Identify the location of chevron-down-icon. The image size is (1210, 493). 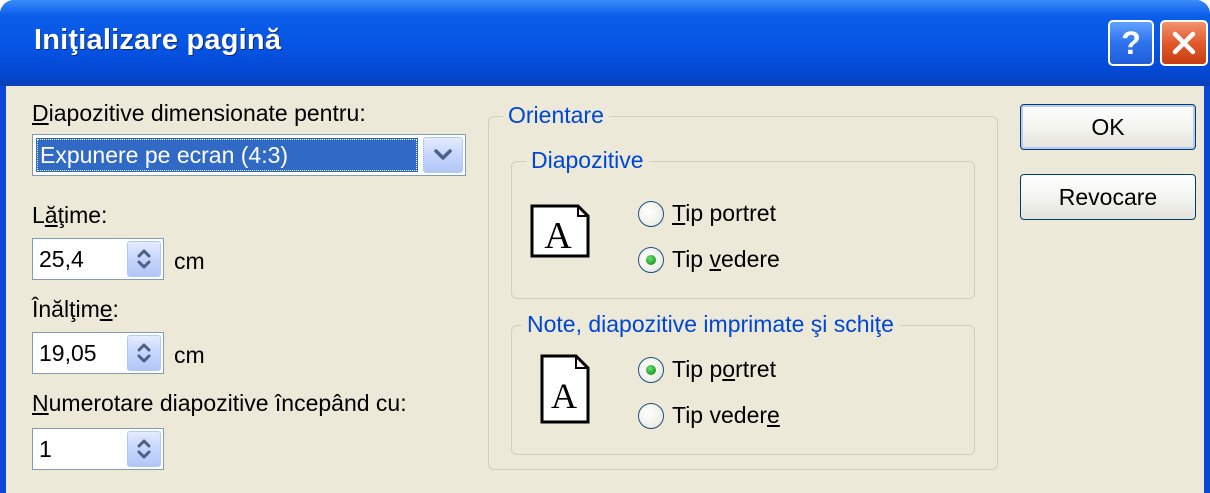
(443, 154).